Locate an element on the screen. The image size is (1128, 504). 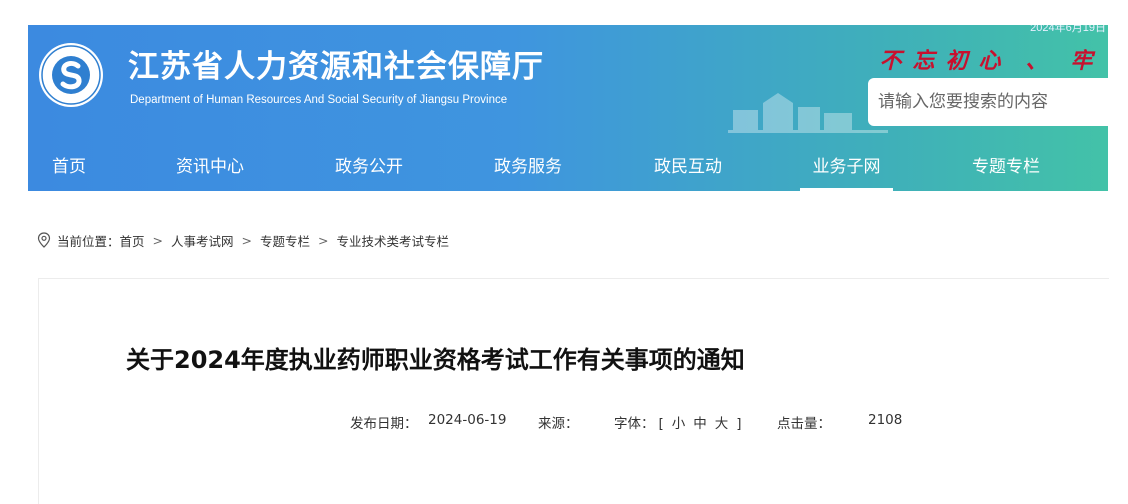
nav-item-home: 首页 is located at coordinates (69, 167).